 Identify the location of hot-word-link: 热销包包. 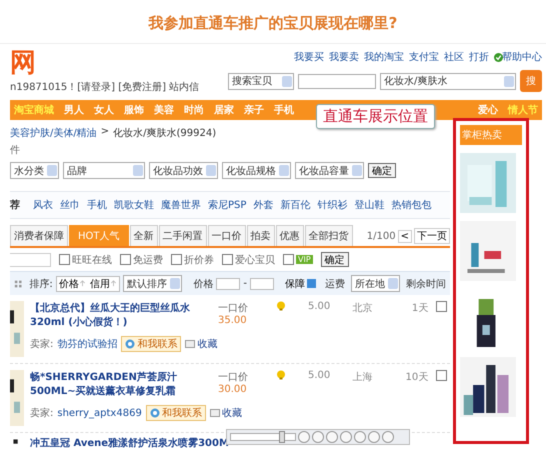
(411, 205).